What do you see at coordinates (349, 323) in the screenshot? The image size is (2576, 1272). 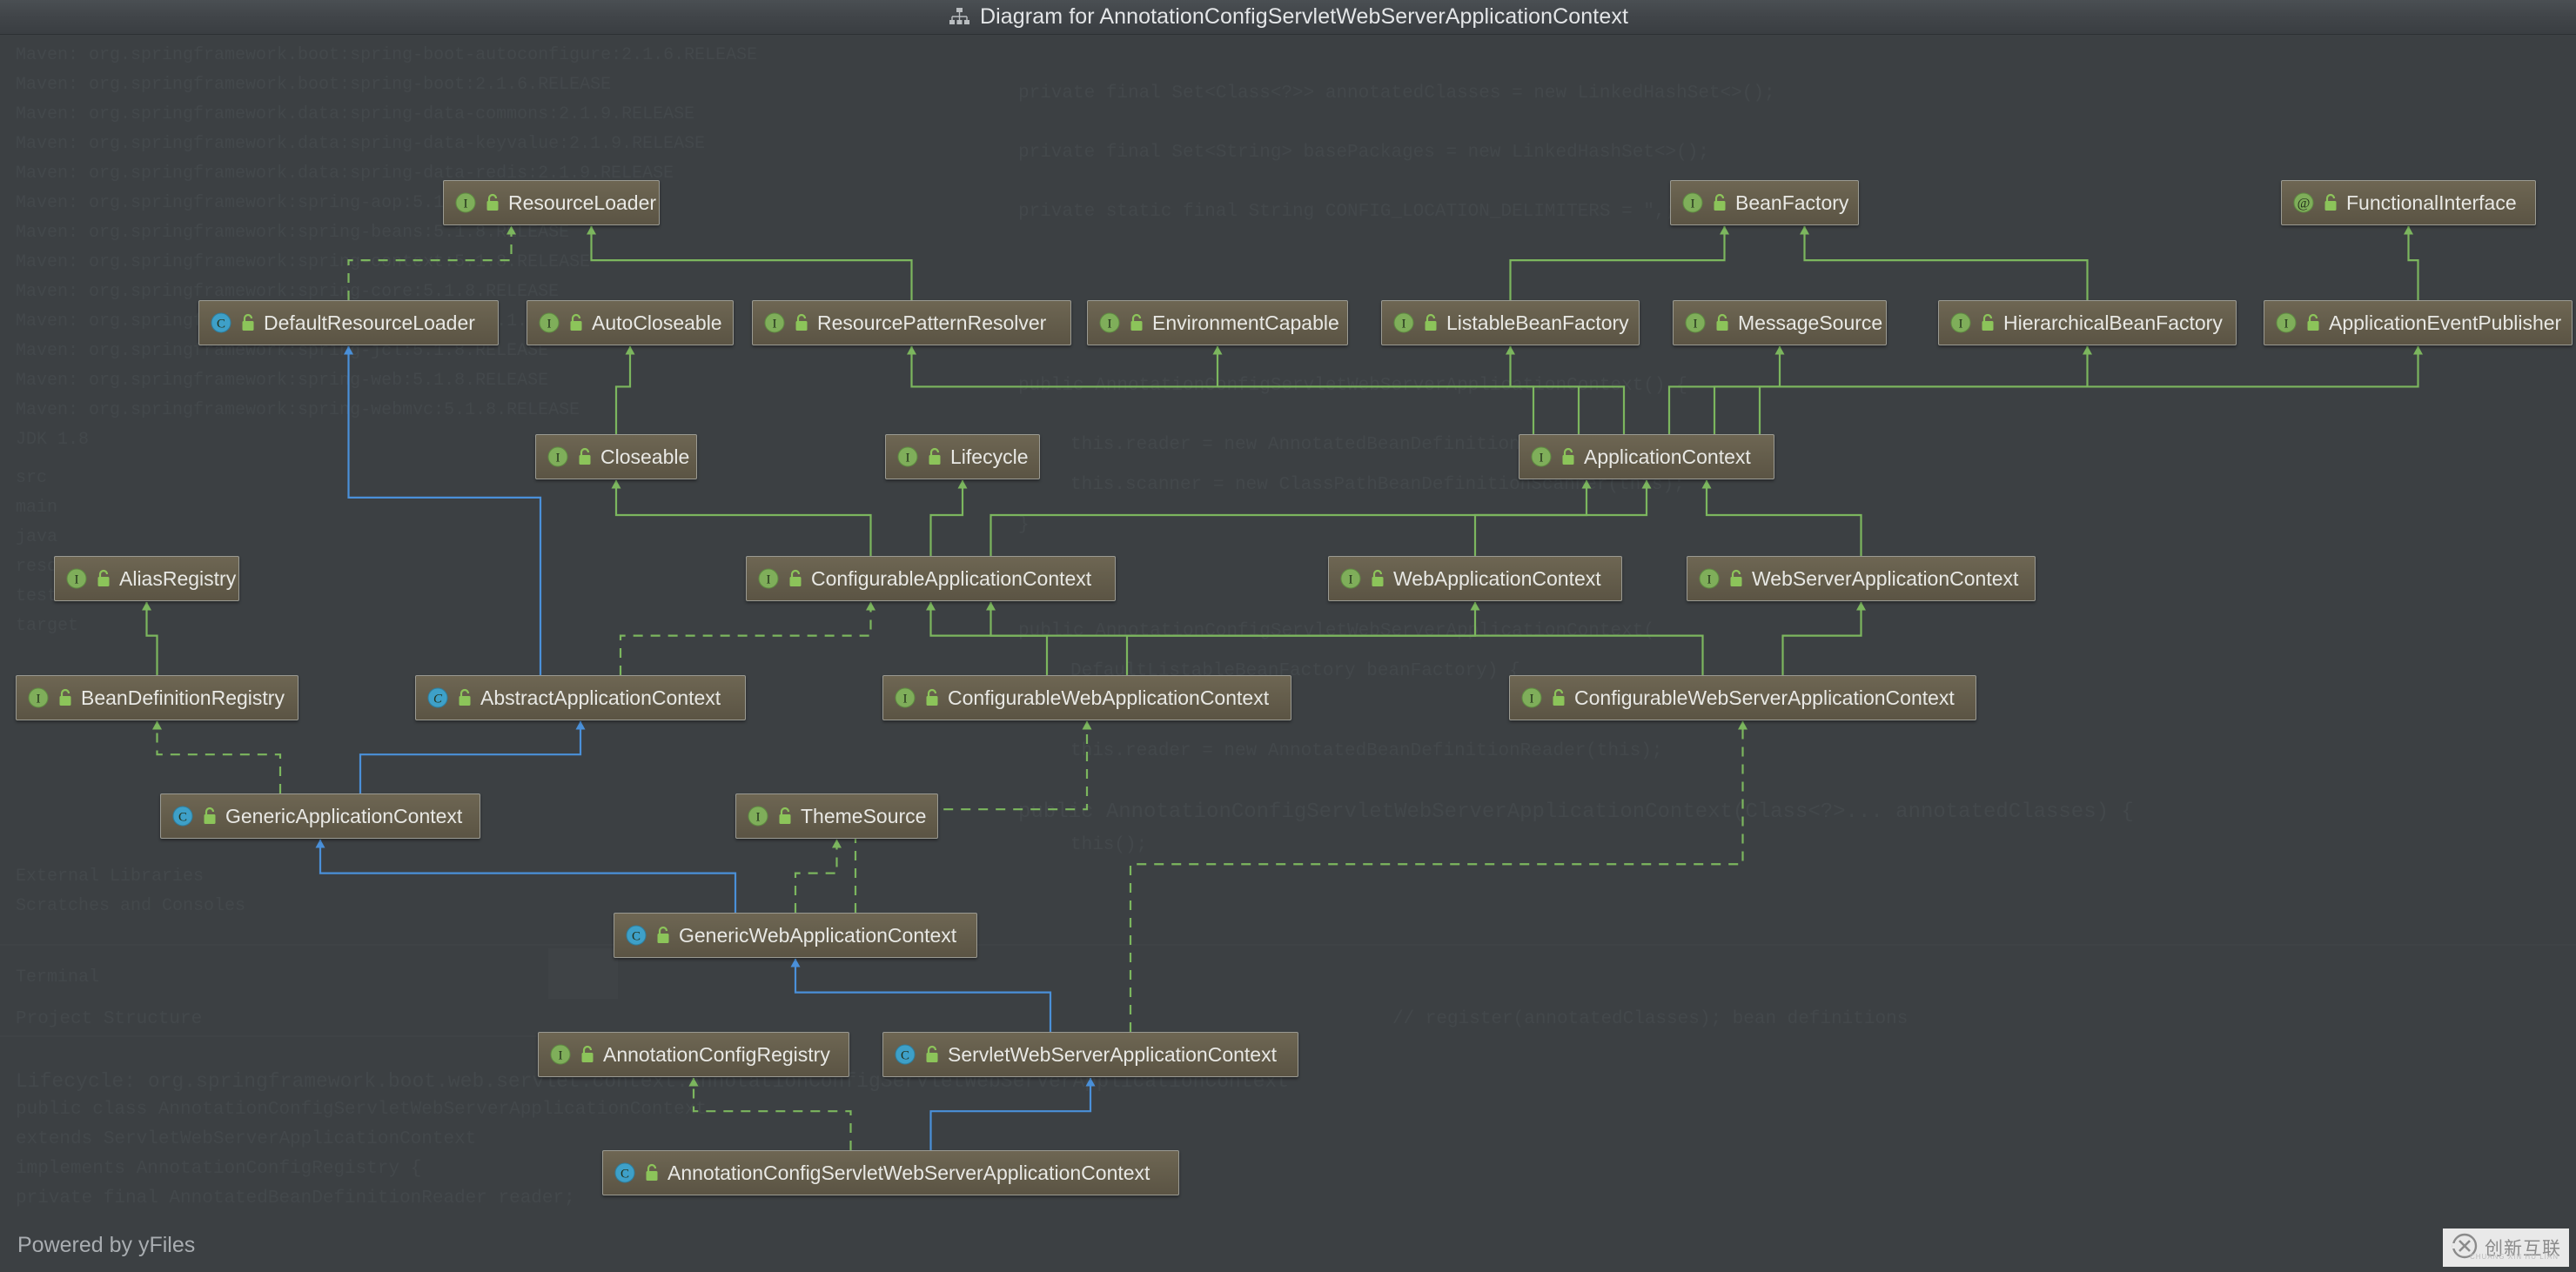 I see `class-node-DefaultResourceLoader: C DefaultResourceLoader` at bounding box center [349, 323].